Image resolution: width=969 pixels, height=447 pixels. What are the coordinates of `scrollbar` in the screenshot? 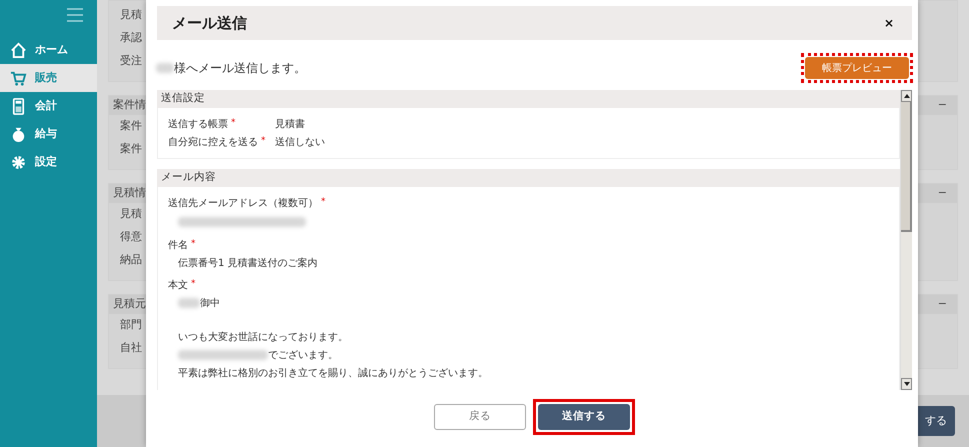 It's located at (906, 240).